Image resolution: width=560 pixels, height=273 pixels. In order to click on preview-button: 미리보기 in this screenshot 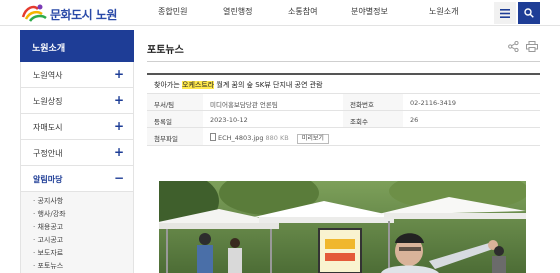, I will do `click(312, 139)`.